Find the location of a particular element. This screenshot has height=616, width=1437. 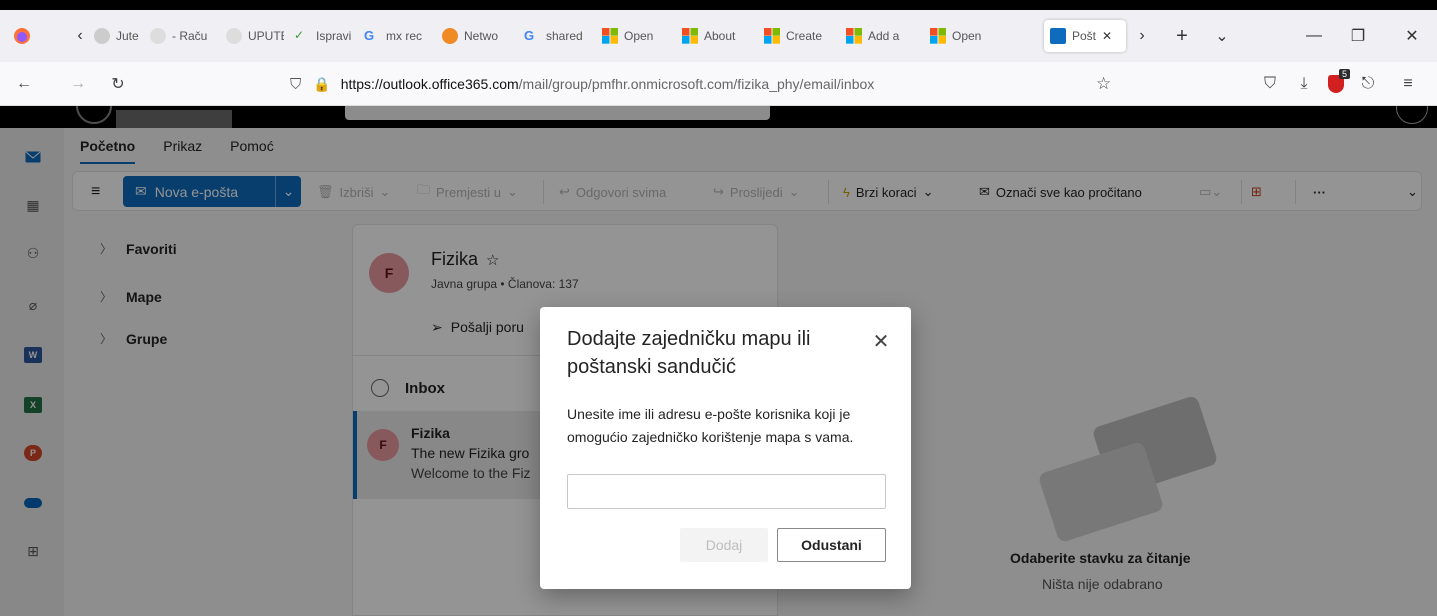

tab-label: Ispravi is located at coordinates (334, 36).